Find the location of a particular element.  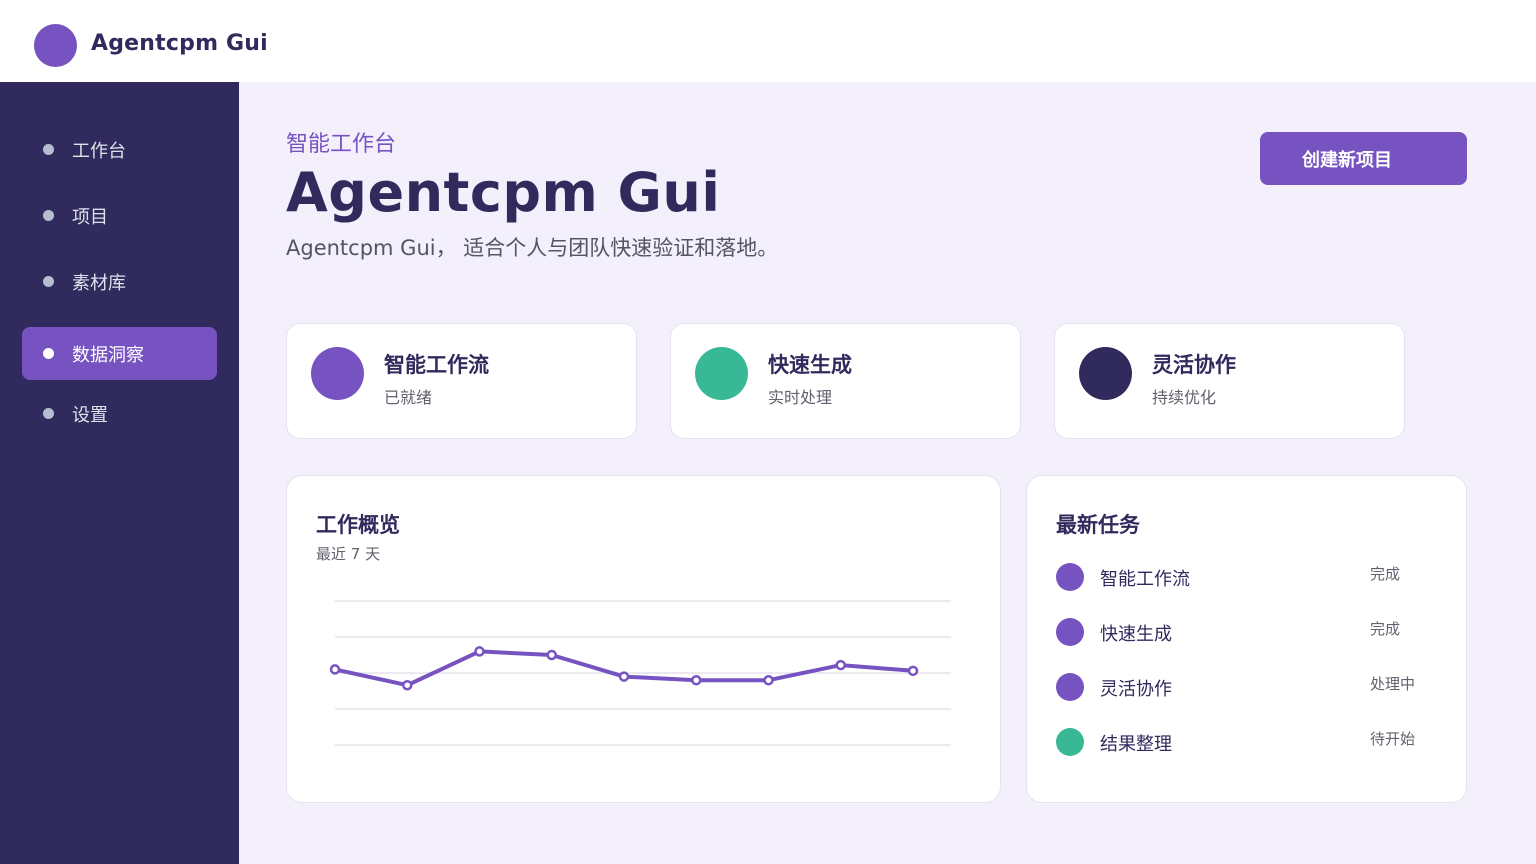

page-eyebrow: 智能工作台 is located at coordinates (341, 144).